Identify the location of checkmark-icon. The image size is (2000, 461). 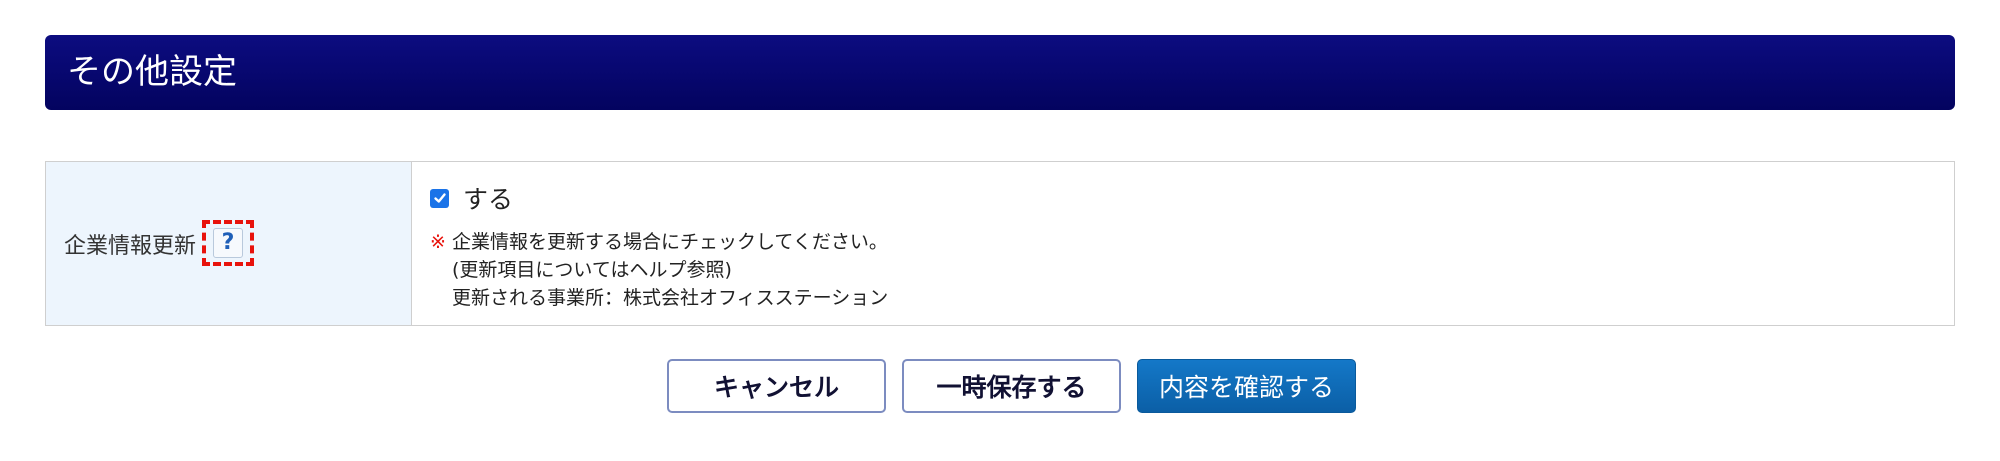
(439, 198).